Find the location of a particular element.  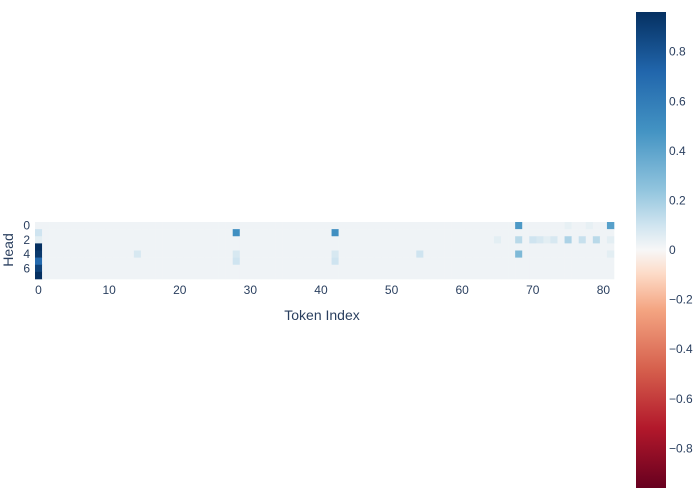

x-tick-label: 40 is located at coordinates (321, 290).